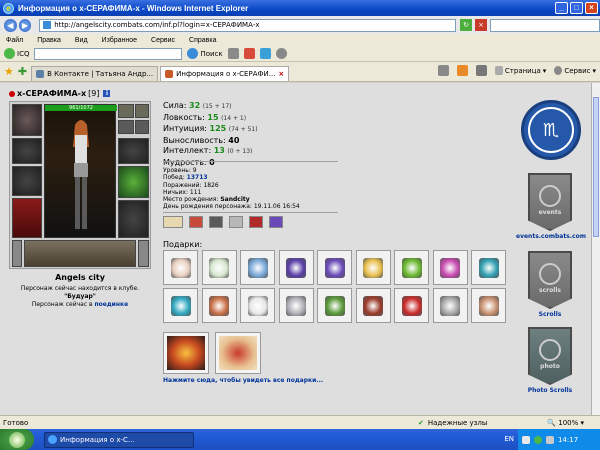  I want to click on menu-favorites: Избранное, so click(119, 40).